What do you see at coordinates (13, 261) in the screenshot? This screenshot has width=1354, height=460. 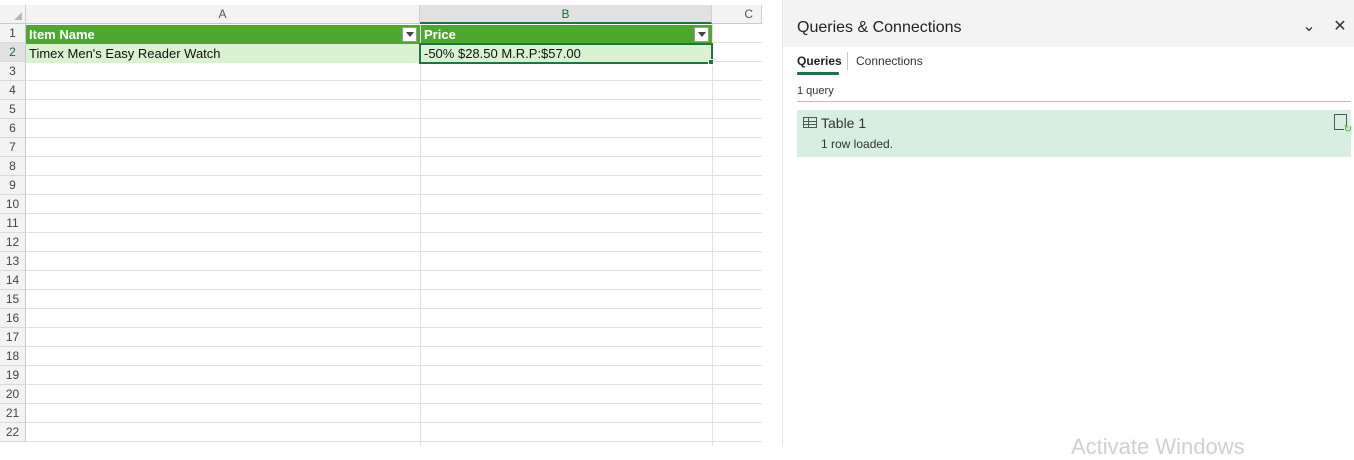 I see `row-header: 13` at bounding box center [13, 261].